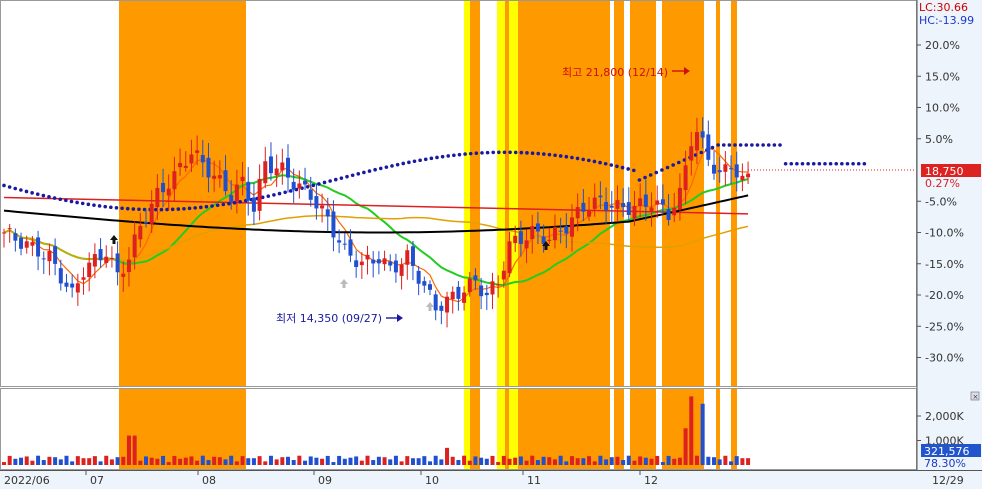  I want to click on min-annotation: 최저 14,350 (09/27), so click(329, 318).